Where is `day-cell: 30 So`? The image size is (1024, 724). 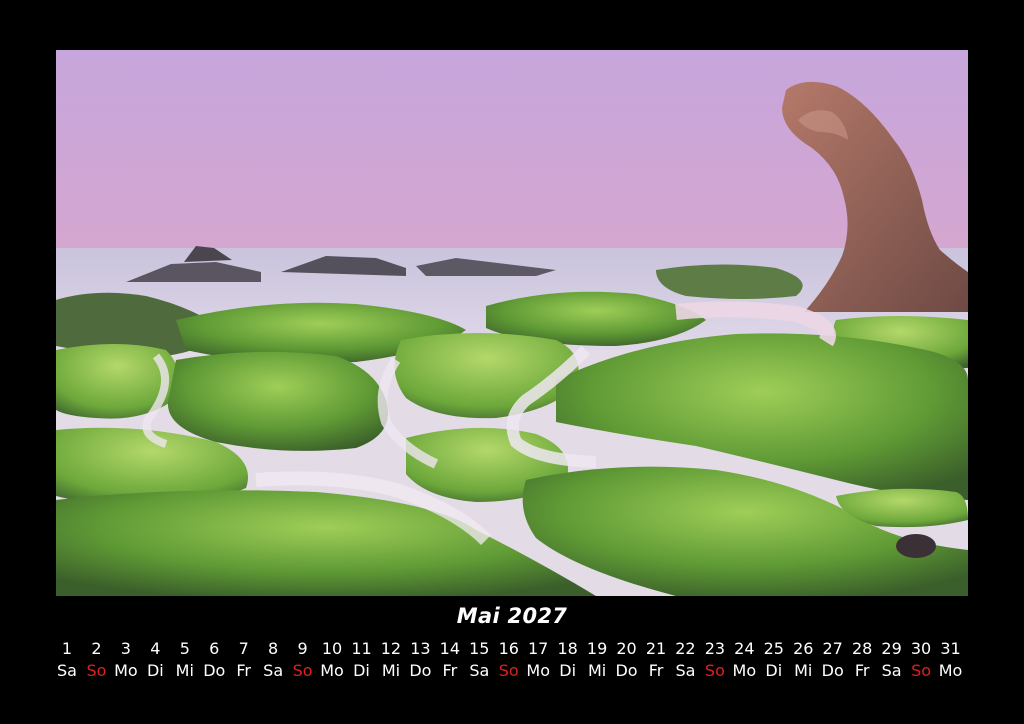 day-cell: 30 So is located at coordinates (921, 660).